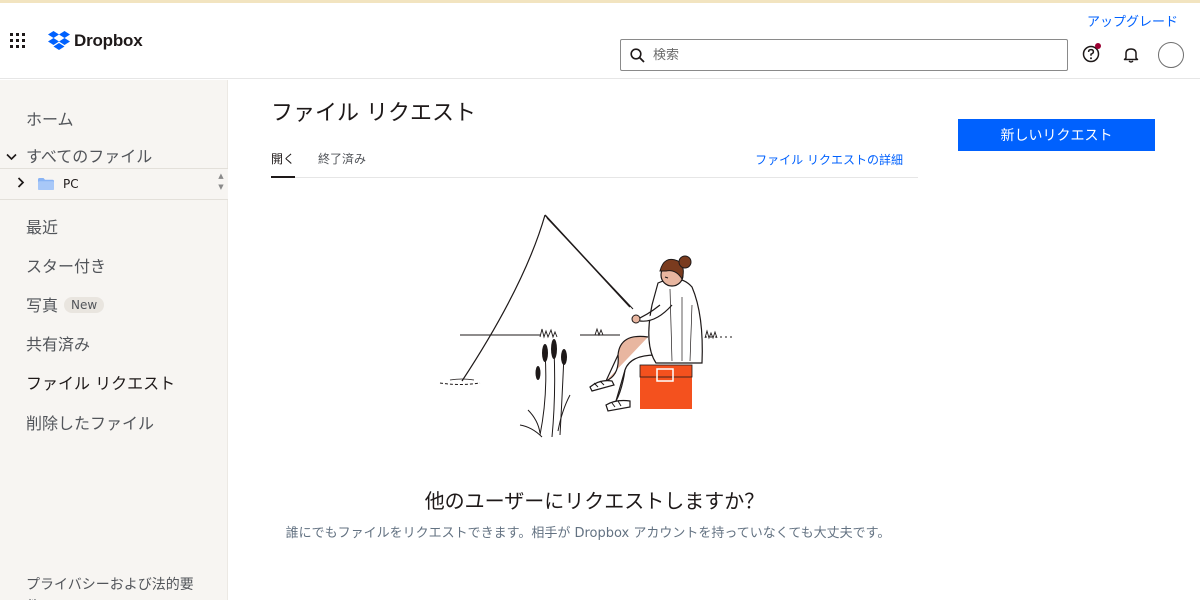 This screenshot has height=600, width=1200. I want to click on file-request-details-link: ファイル リクエストの詳細, so click(829, 159).